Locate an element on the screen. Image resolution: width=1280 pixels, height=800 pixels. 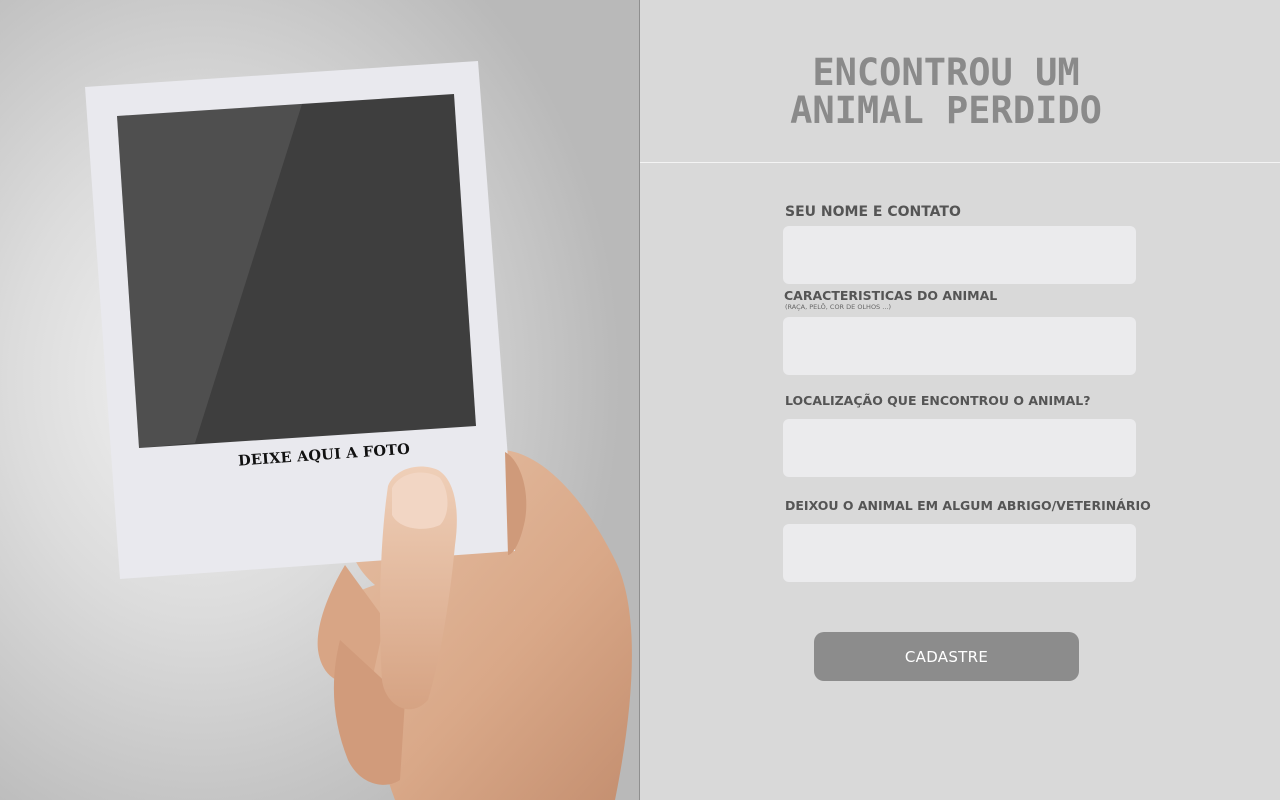
page-title: ENCONTROU UM ANIMAL PERDIDO is located at coordinates (946, 92).